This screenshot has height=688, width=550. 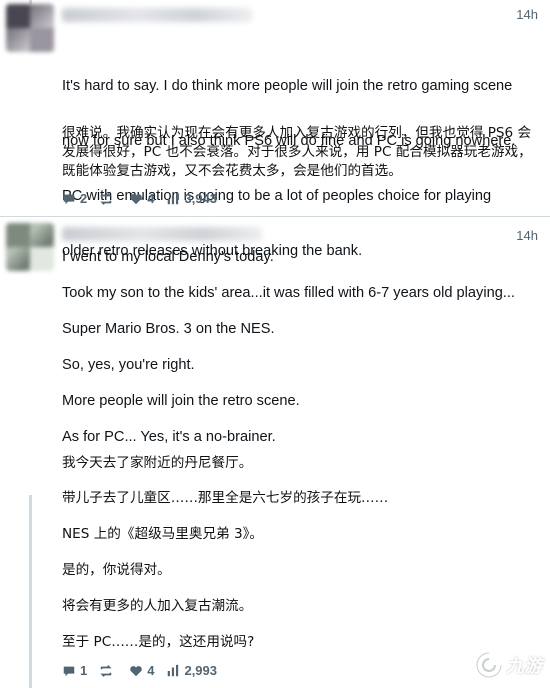 What do you see at coordinates (201, 198) in the screenshot?
I see `view-count: 3,943` at bounding box center [201, 198].